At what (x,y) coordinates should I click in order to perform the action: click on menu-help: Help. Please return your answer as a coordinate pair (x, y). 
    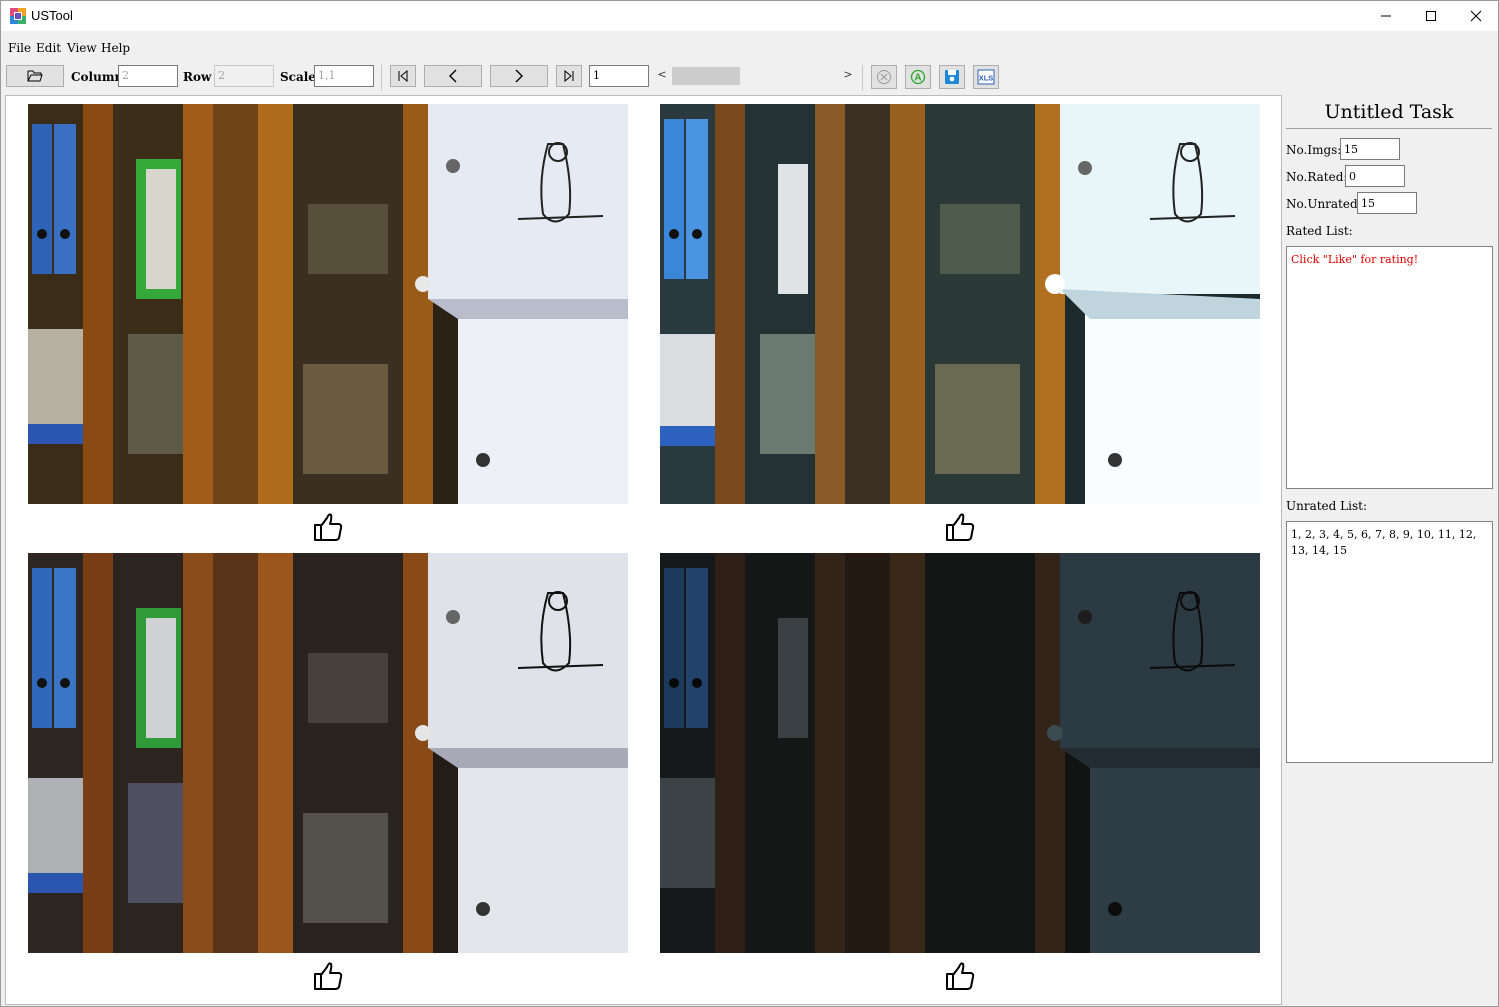
    Looking at the image, I should click on (115, 48).